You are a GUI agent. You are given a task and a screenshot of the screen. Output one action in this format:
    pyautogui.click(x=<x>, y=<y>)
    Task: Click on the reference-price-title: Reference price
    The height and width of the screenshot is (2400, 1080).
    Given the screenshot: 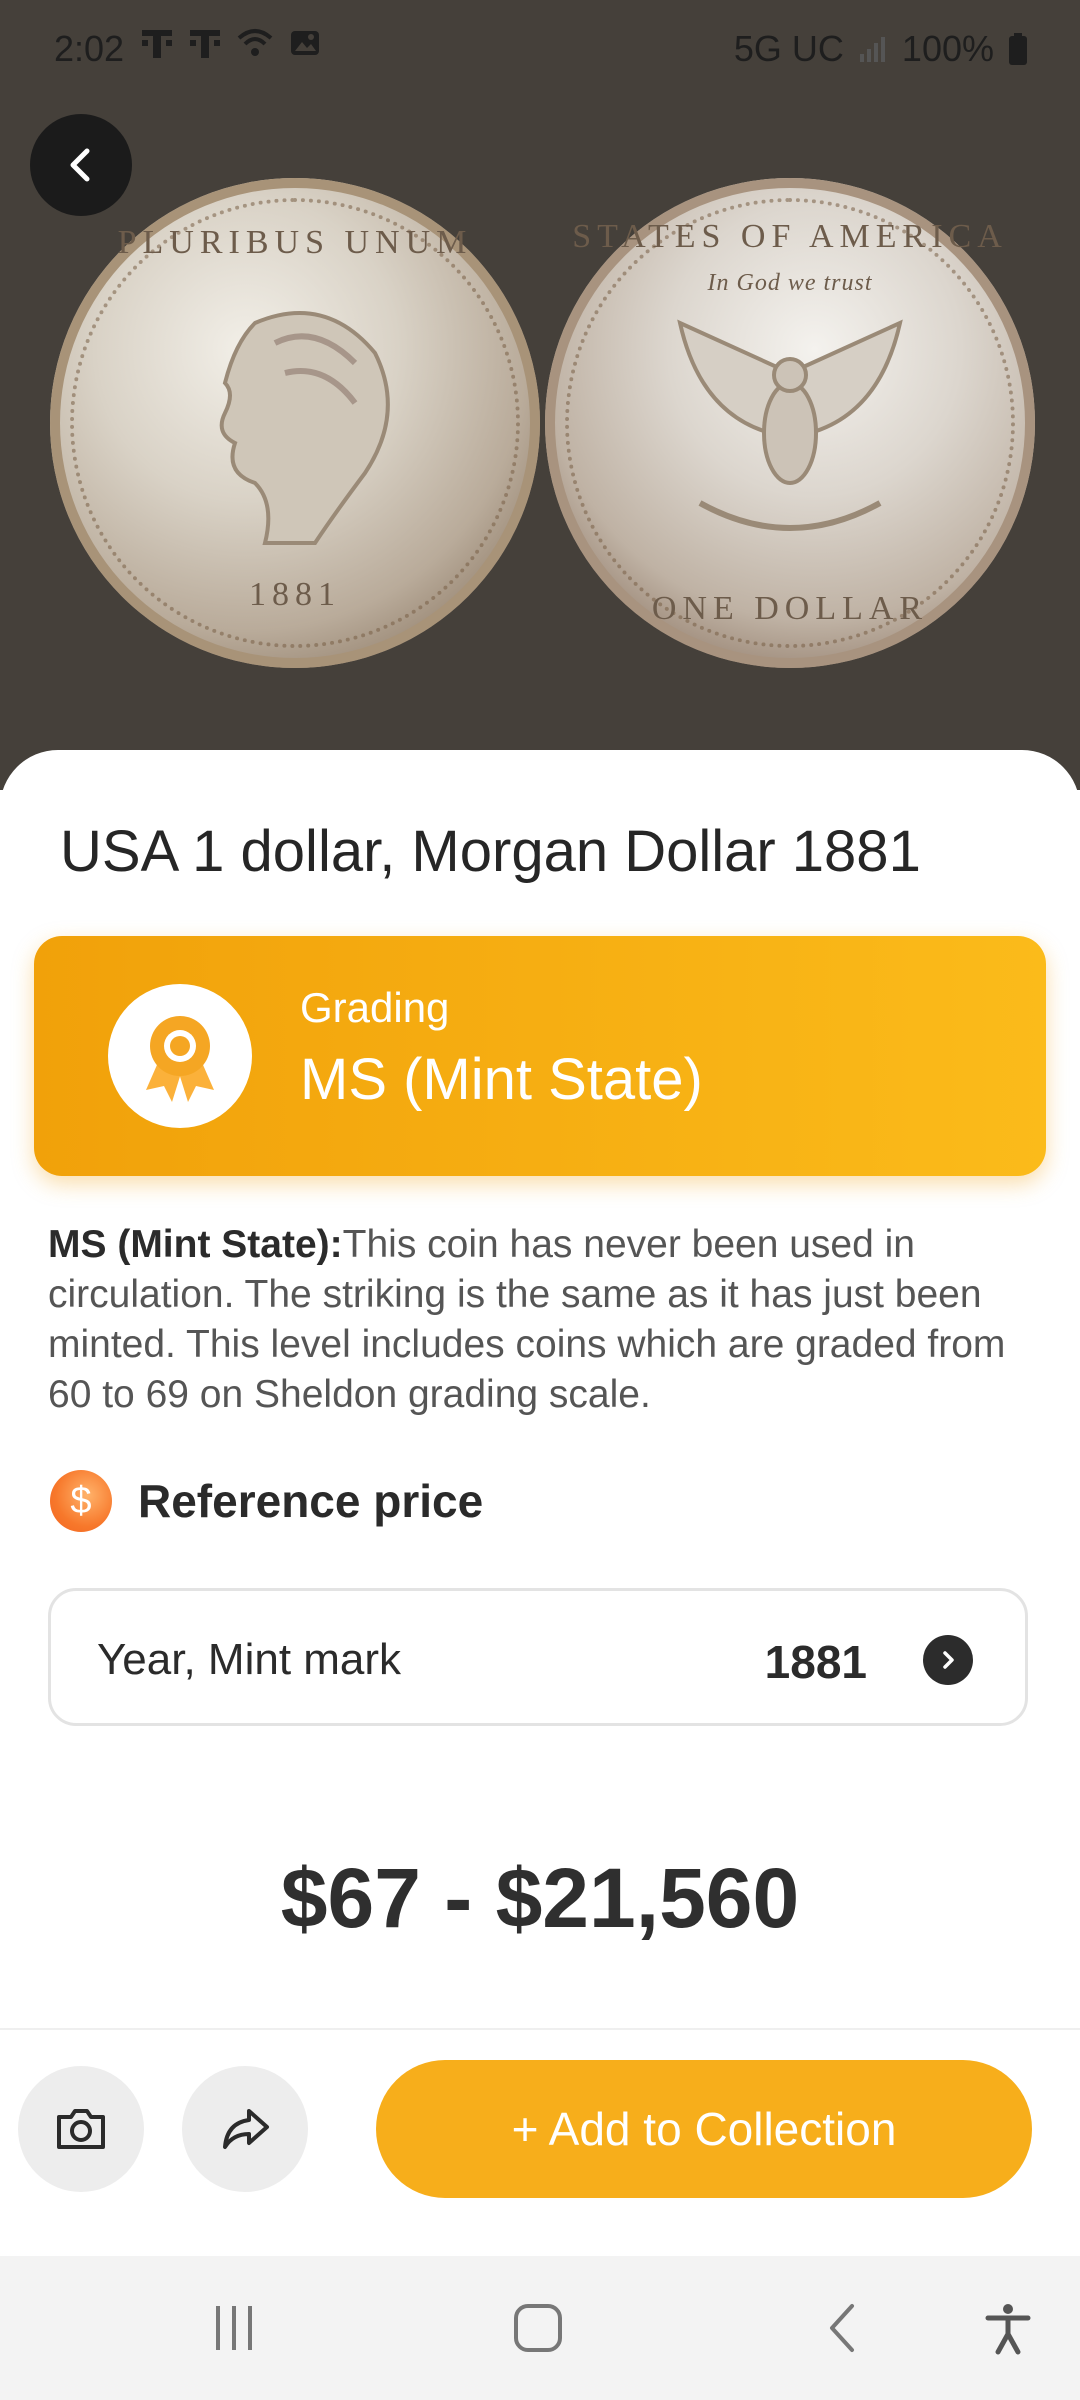 What is the action you would take?
    pyautogui.click(x=311, y=1501)
    